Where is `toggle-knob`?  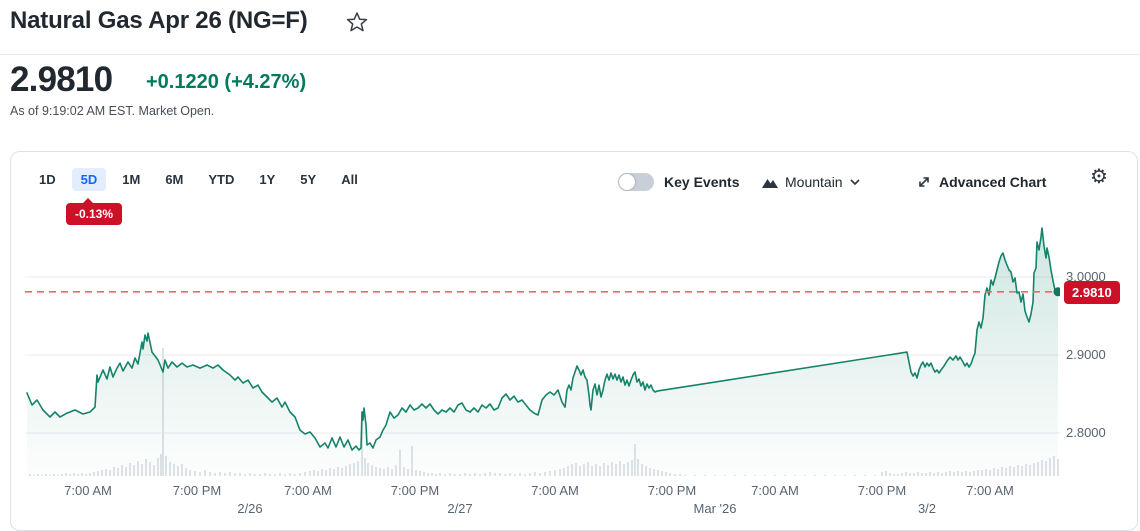
toggle-knob is located at coordinates (627, 182).